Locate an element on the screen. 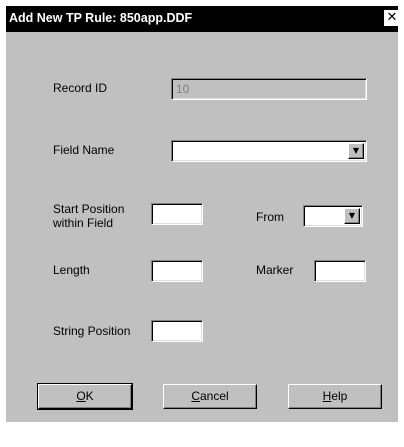  help-label-rest: elp is located at coordinates (339, 396).